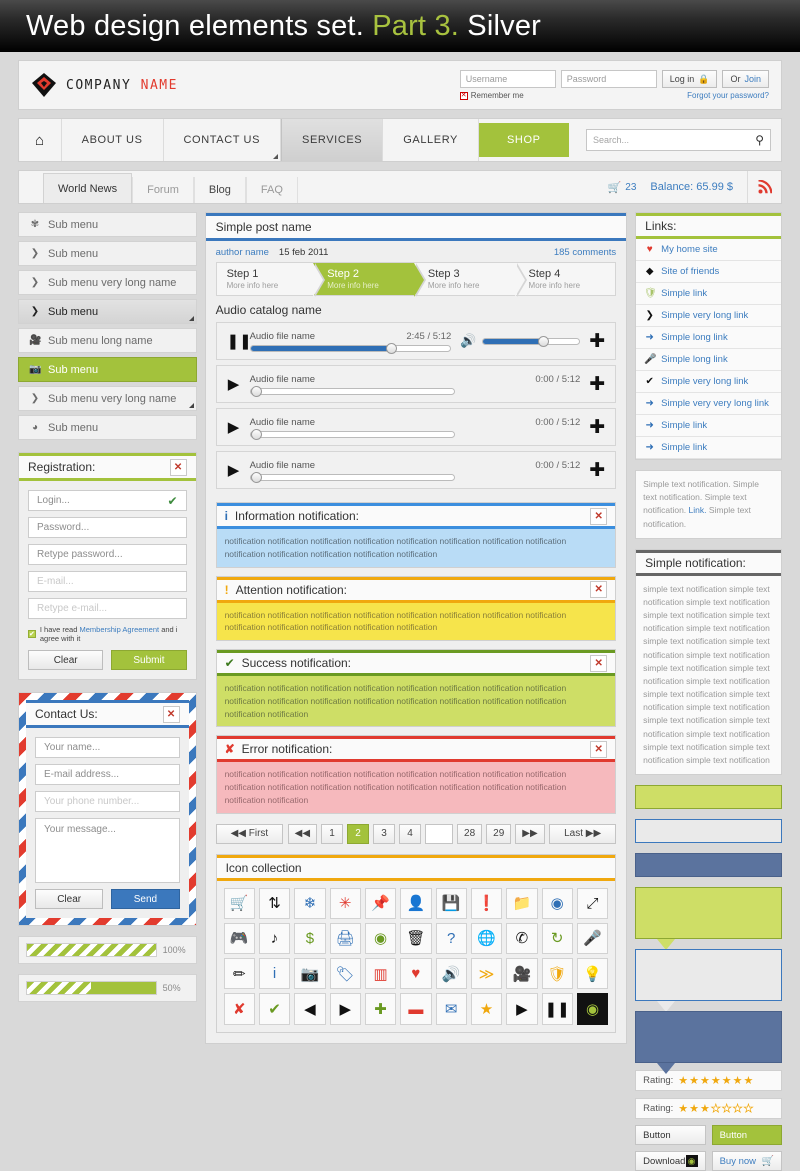 The image size is (800, 1171). What do you see at coordinates (708, 294) in the screenshot?
I see `link-item-2: 🛡 Simple link` at bounding box center [708, 294].